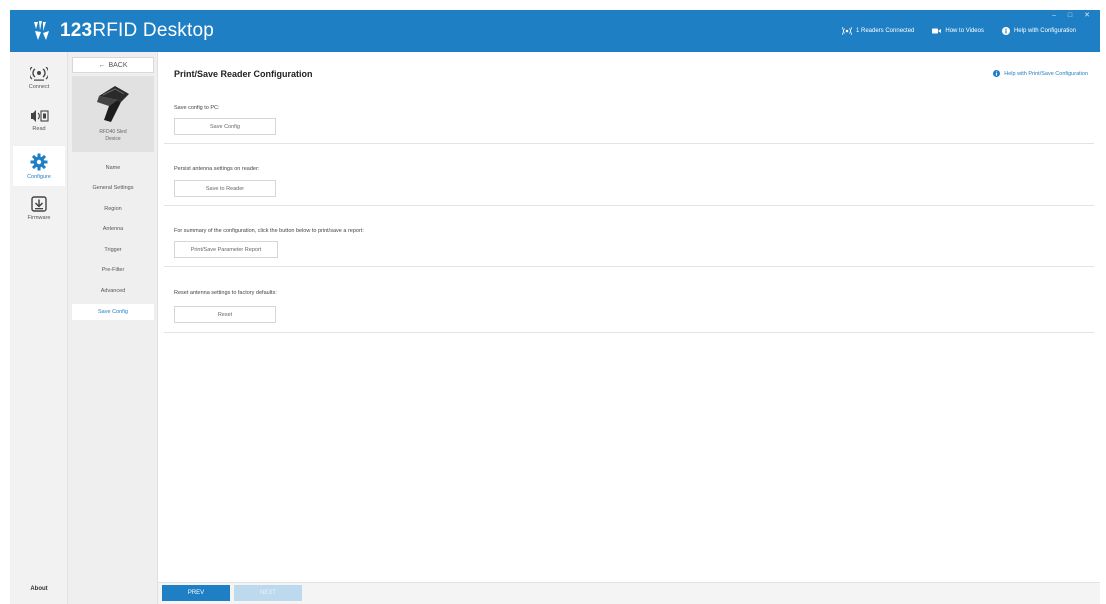 Image resolution: width=1106 pixels, height=604 pixels. I want to click on section-save-config: Save config to PC: Save Config, so click(629, 120).